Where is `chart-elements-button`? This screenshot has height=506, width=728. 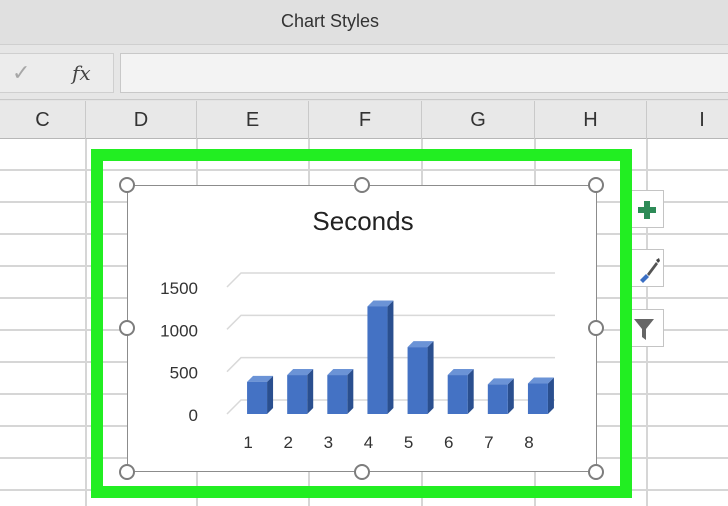
chart-elements-button is located at coordinates (648, 209).